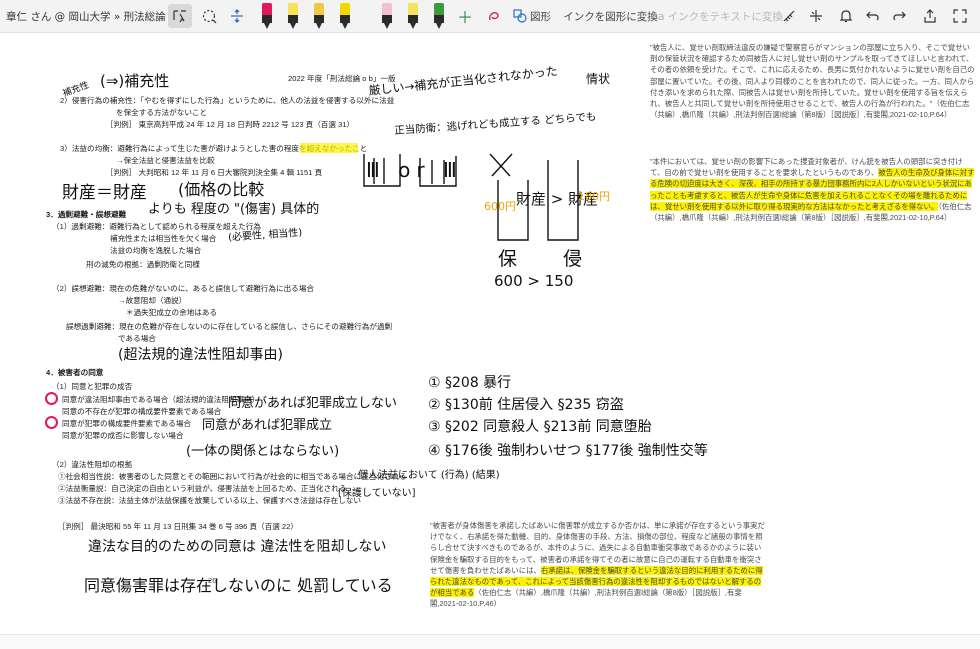 This screenshot has width=980, height=649. What do you see at coordinates (789, 16) in the screenshot?
I see `ruler-icon` at bounding box center [789, 16].